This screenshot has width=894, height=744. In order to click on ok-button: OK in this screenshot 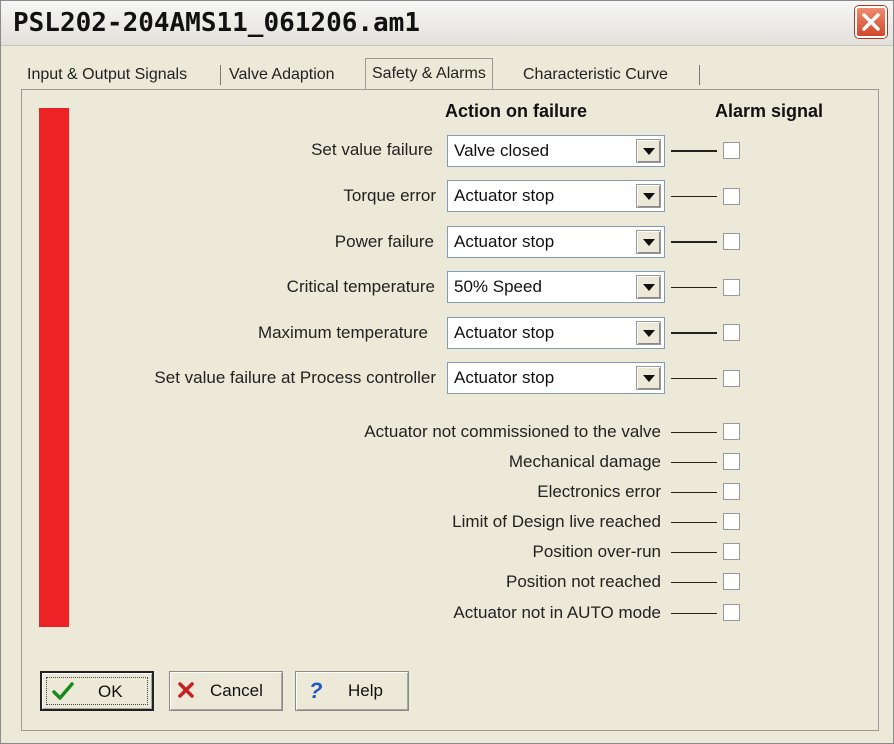, I will do `click(97, 691)`.